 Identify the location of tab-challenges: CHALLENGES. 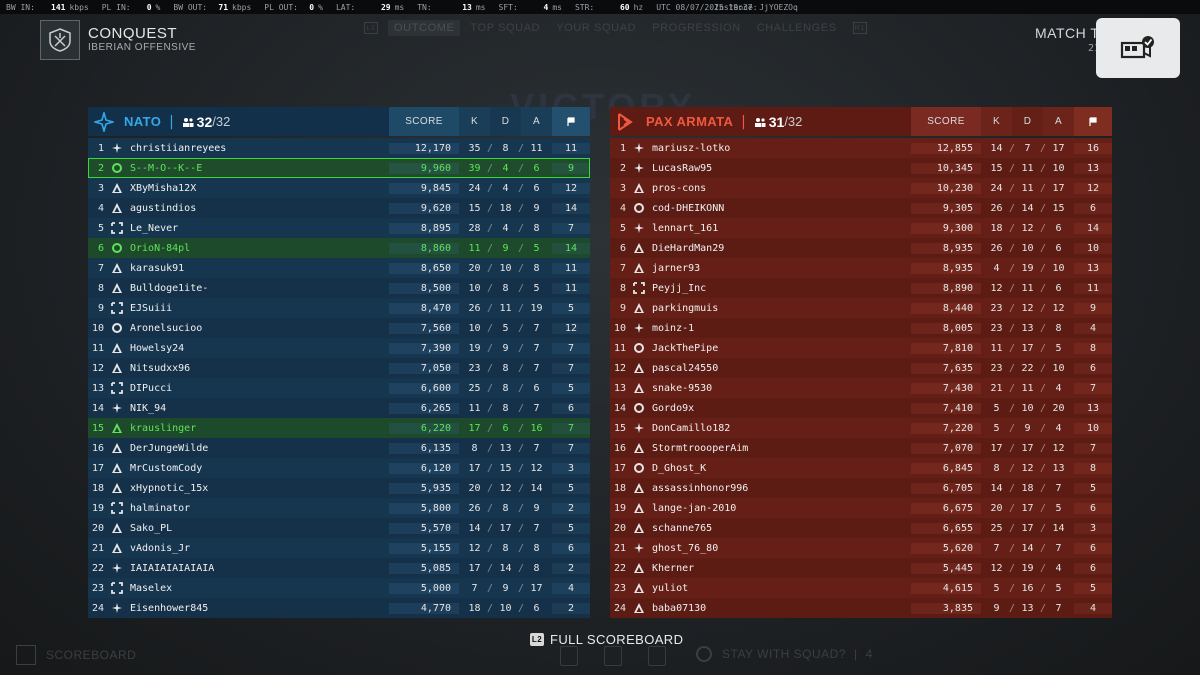
(797, 28).